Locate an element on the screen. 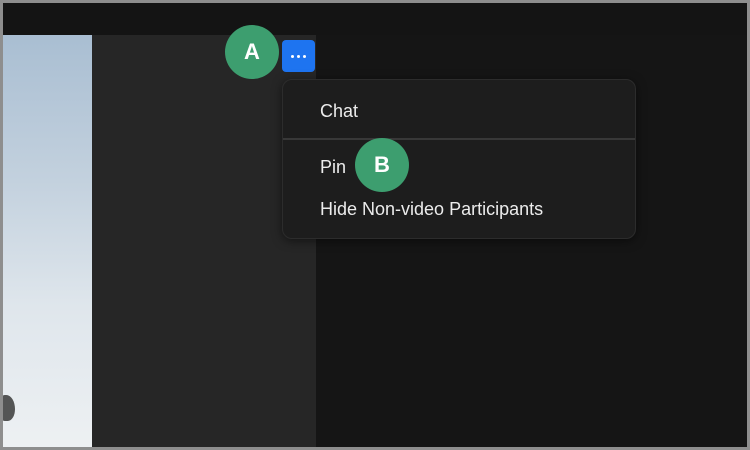 This screenshot has width=750, height=450. more-dots-icon is located at coordinates (298, 56).